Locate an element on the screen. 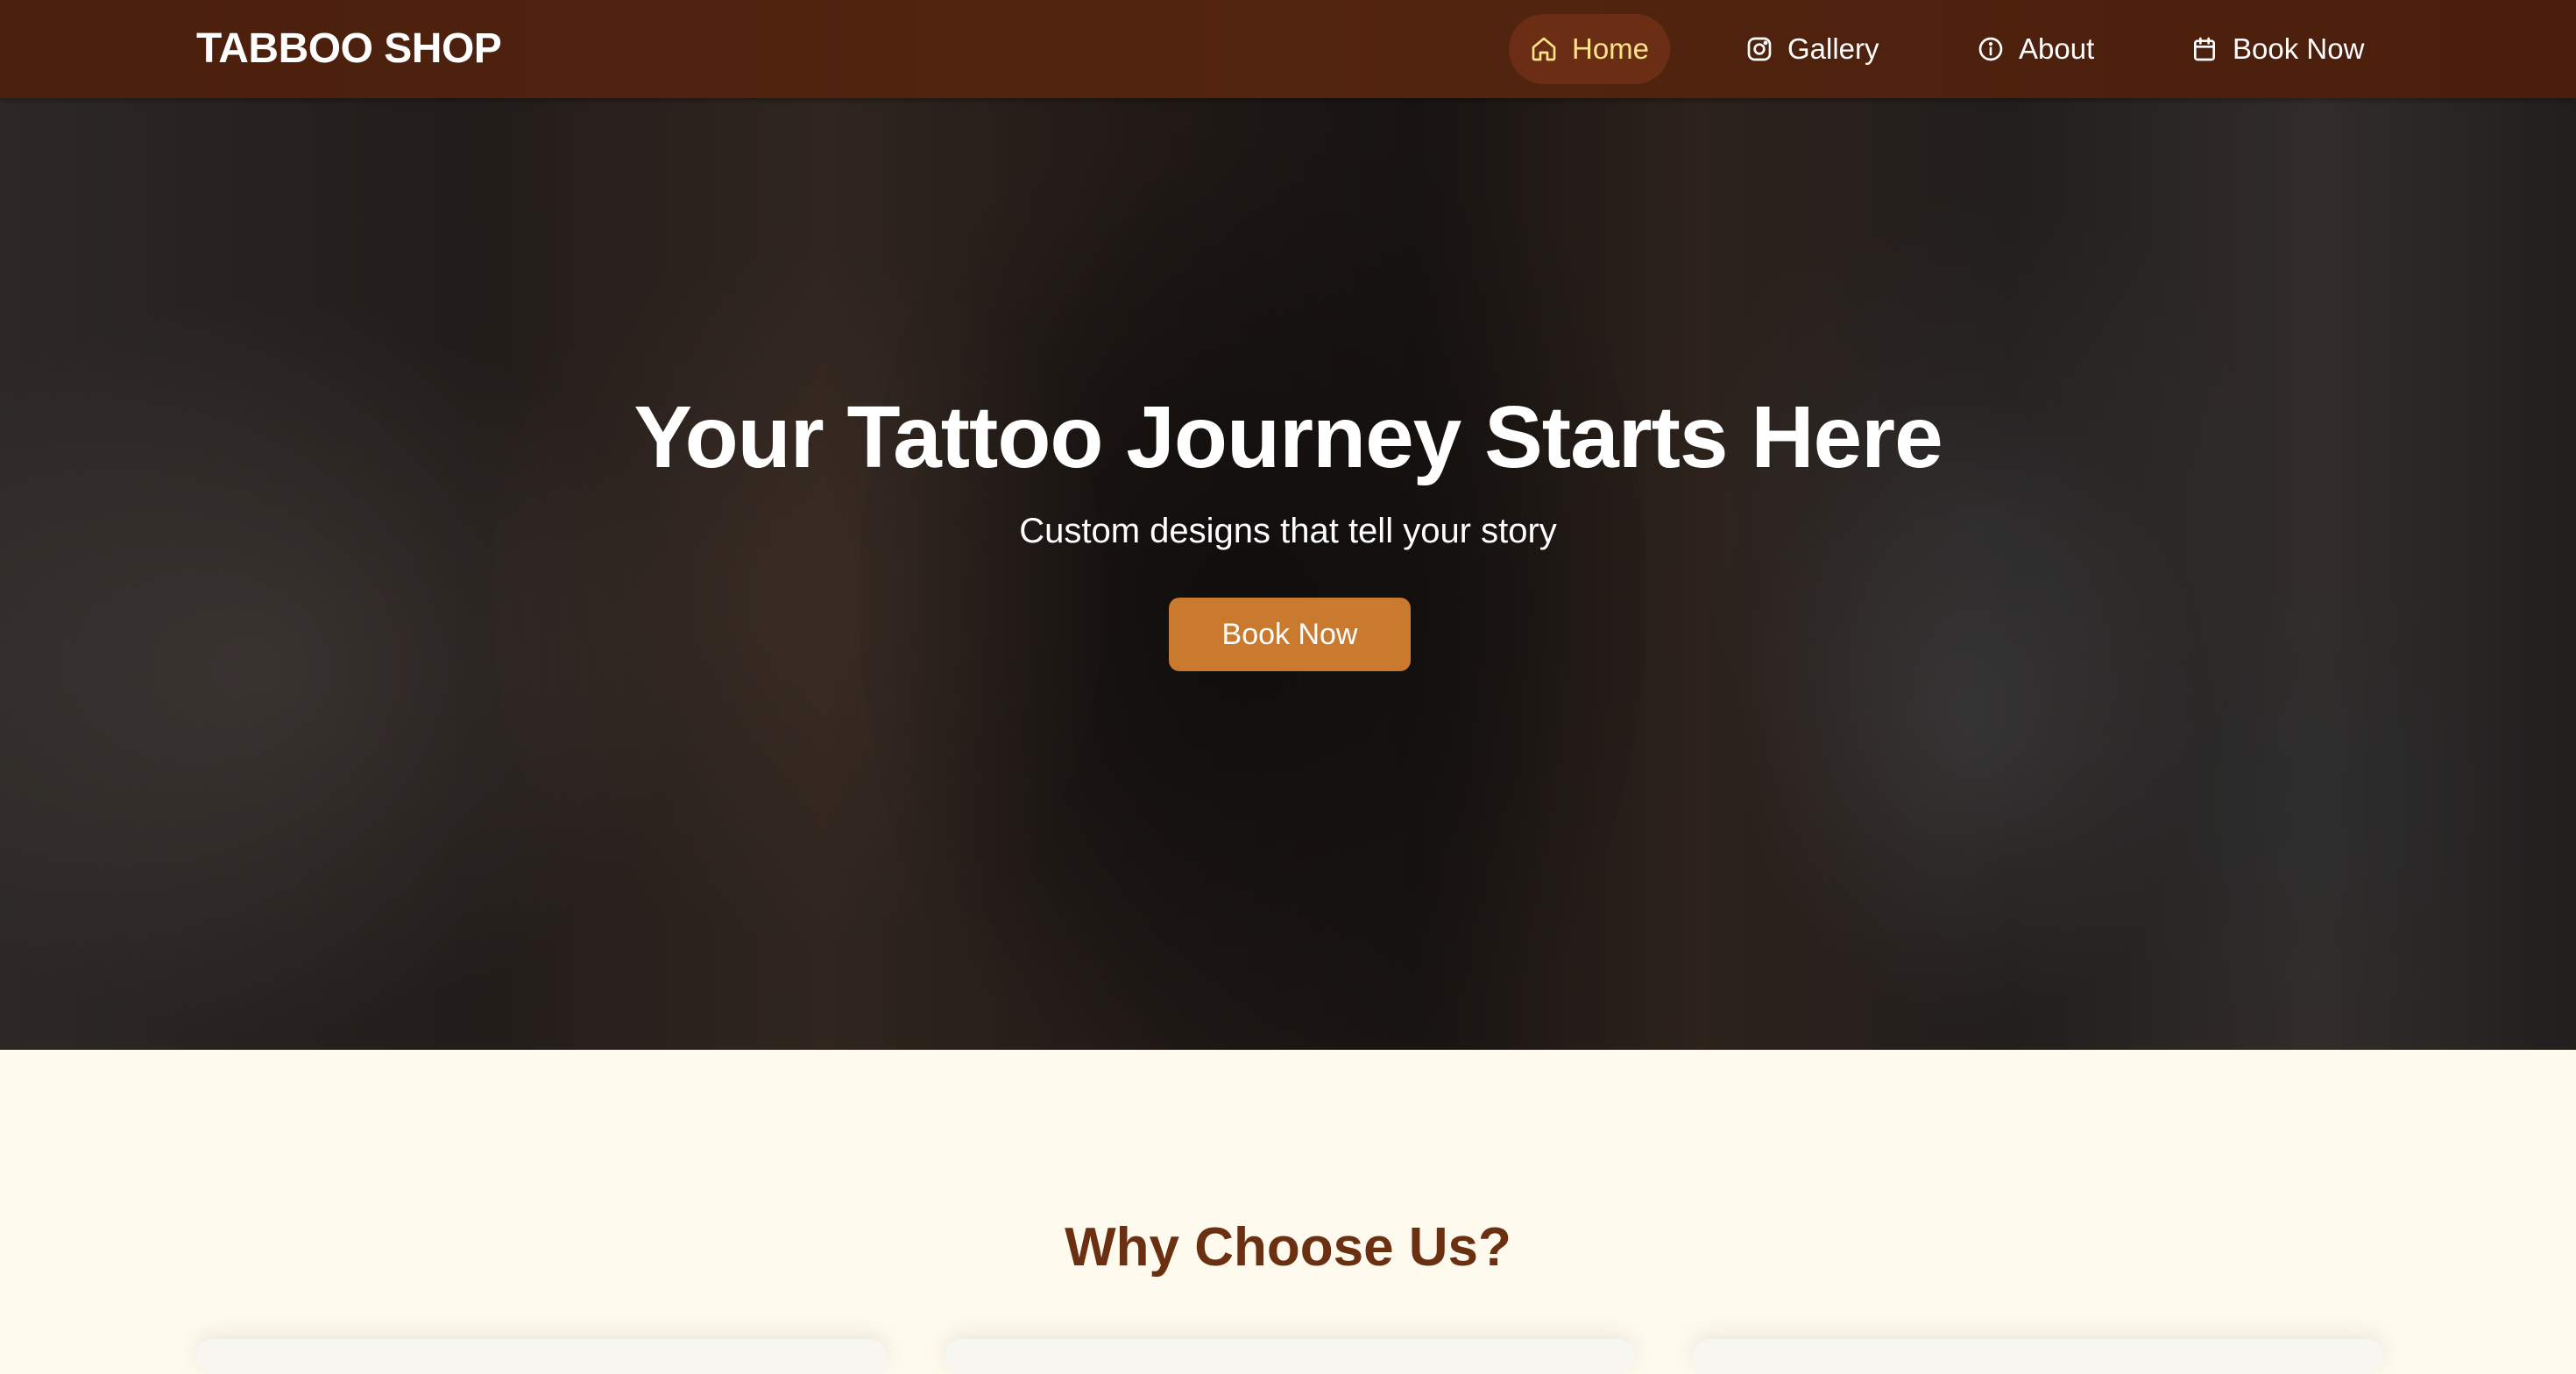 Image resolution: width=2576 pixels, height=1374 pixels. nav-item-gallery: Gallery is located at coordinates (1807, 49).